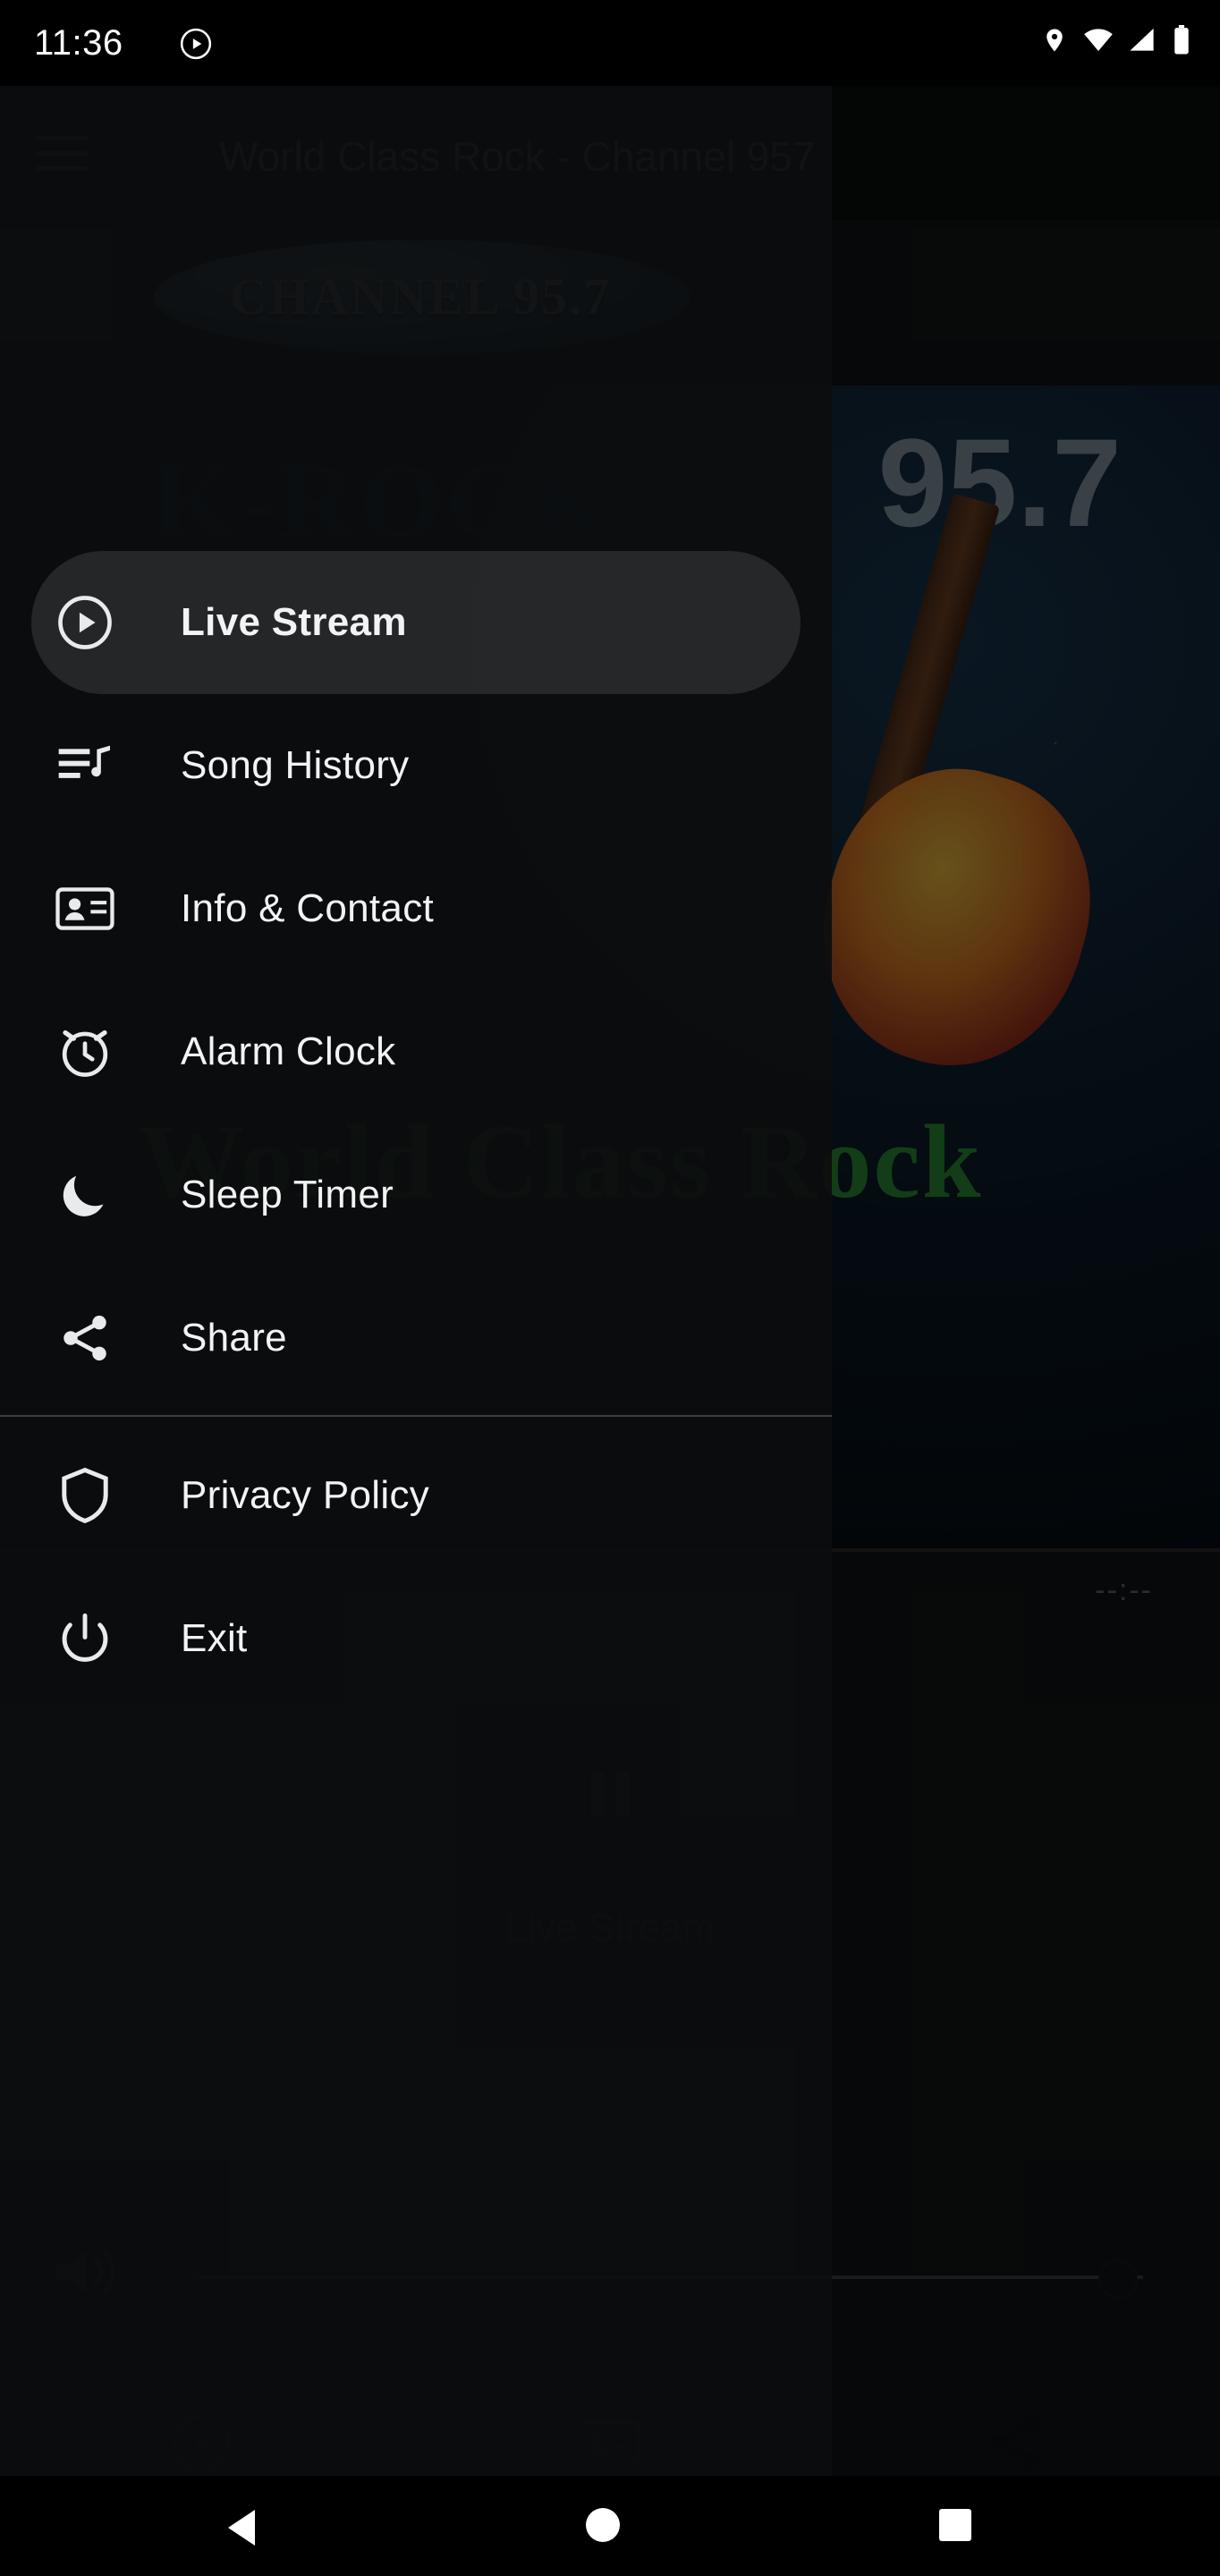 The image size is (1220, 2576). I want to click on drawer-item-sleep-timer: Sleep Timer, so click(416, 1195).